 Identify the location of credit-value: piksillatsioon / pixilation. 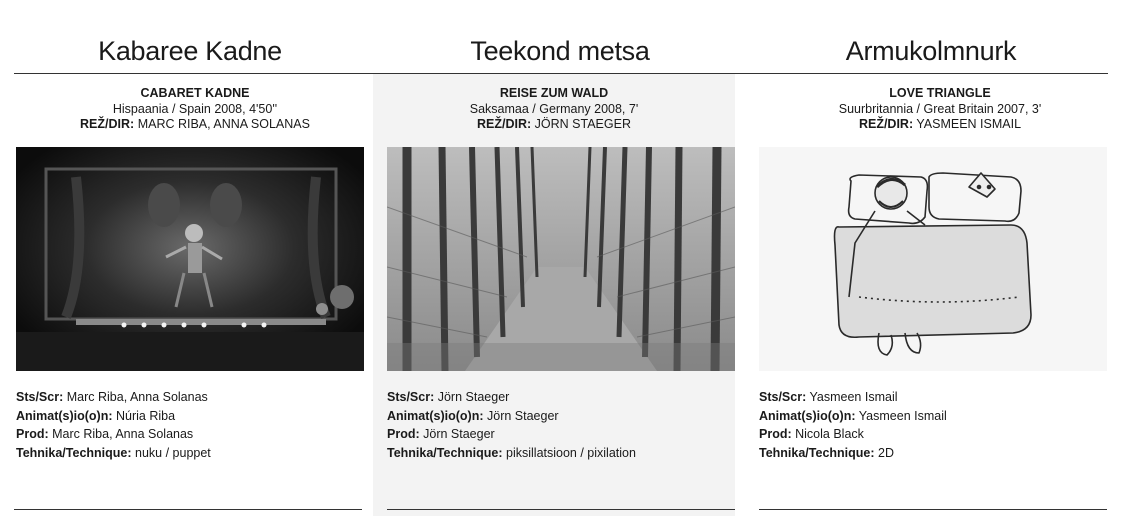
(571, 452).